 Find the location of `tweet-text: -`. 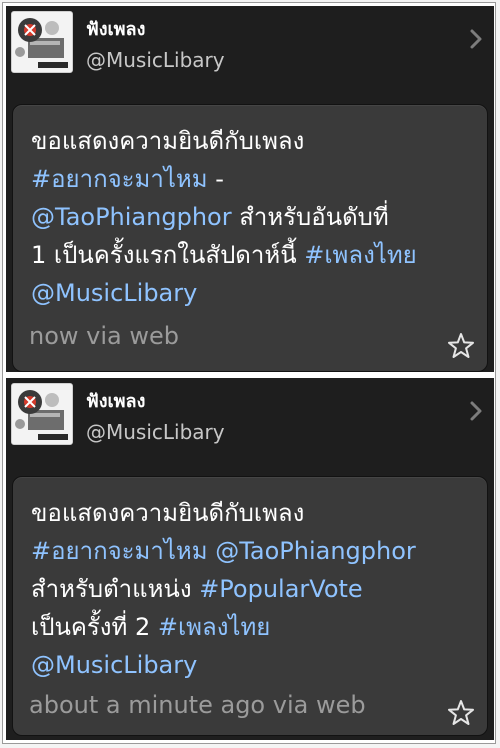

tweet-text: - is located at coordinates (215, 179).